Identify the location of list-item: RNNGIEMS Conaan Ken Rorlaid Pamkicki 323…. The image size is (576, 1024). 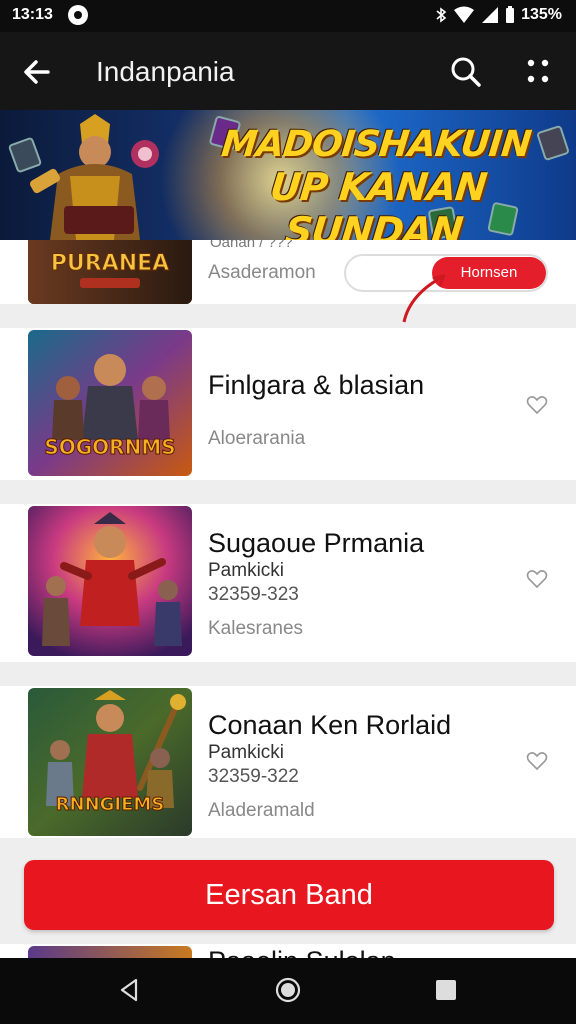
(288, 762).